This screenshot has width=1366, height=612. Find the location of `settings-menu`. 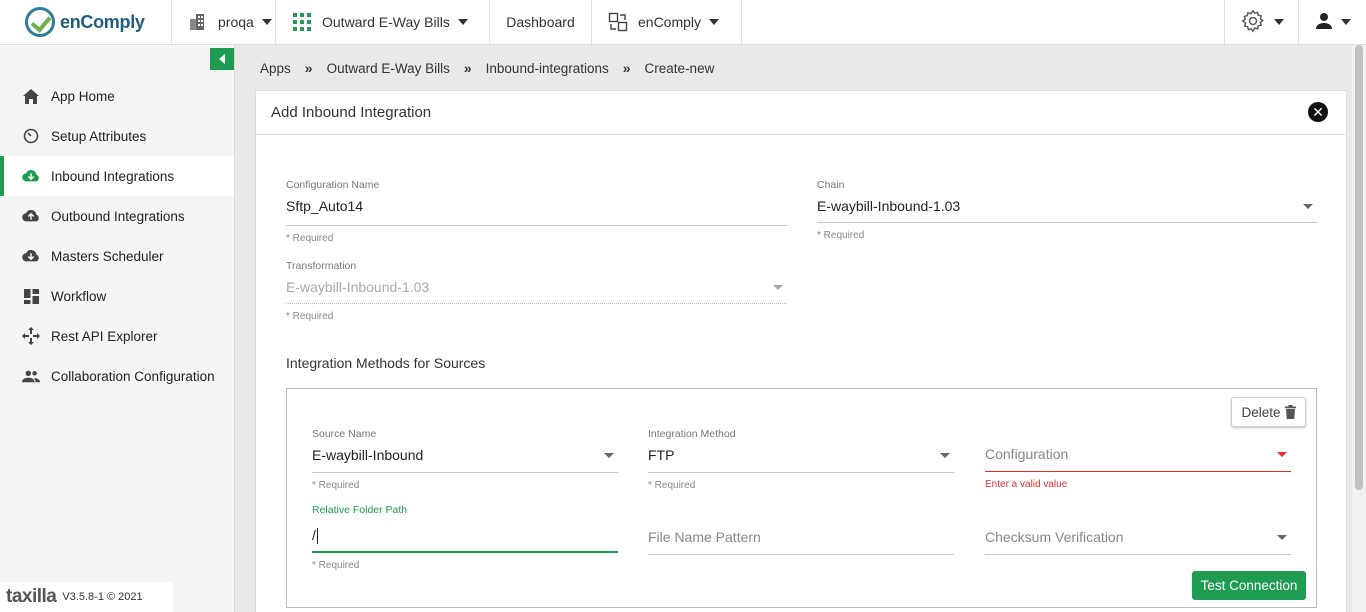

settings-menu is located at coordinates (1261, 22).